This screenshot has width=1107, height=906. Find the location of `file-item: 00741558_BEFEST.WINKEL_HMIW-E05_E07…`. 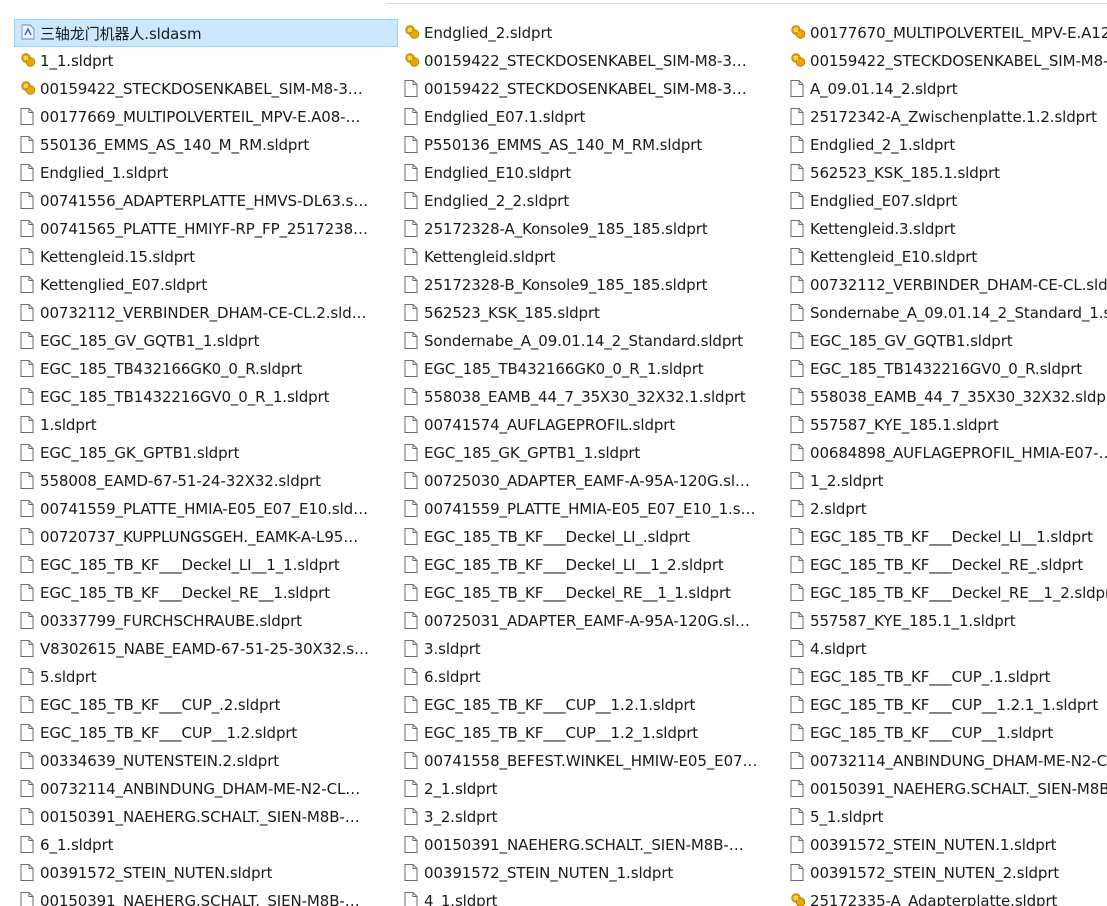

file-item: 00741558_BEFEST.WINKEL_HMIW-E05_E07… is located at coordinates (591, 761).